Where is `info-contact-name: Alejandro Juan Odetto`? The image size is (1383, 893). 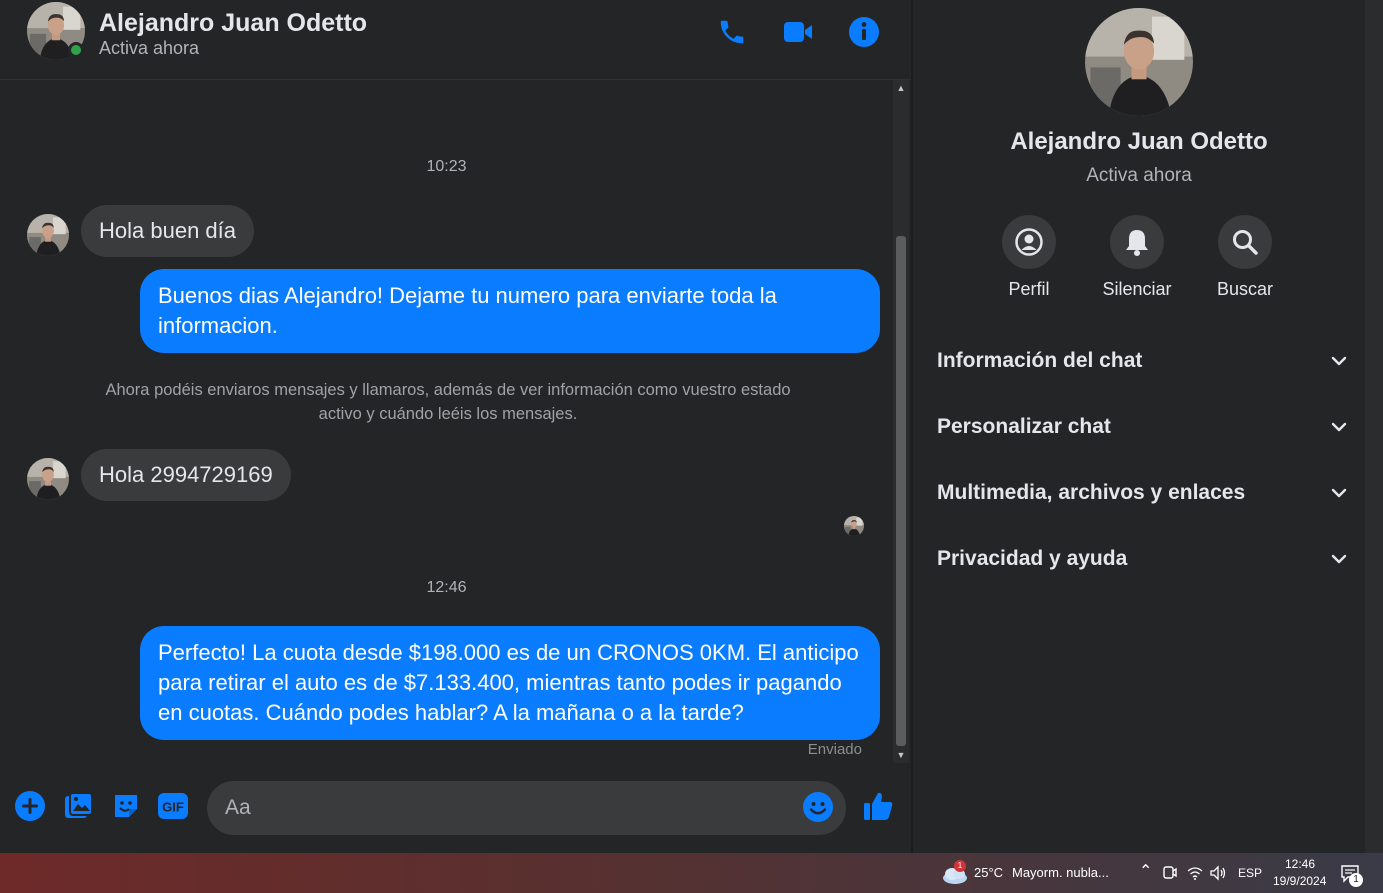
info-contact-name: Alejandro Juan Odetto is located at coordinates (1139, 141).